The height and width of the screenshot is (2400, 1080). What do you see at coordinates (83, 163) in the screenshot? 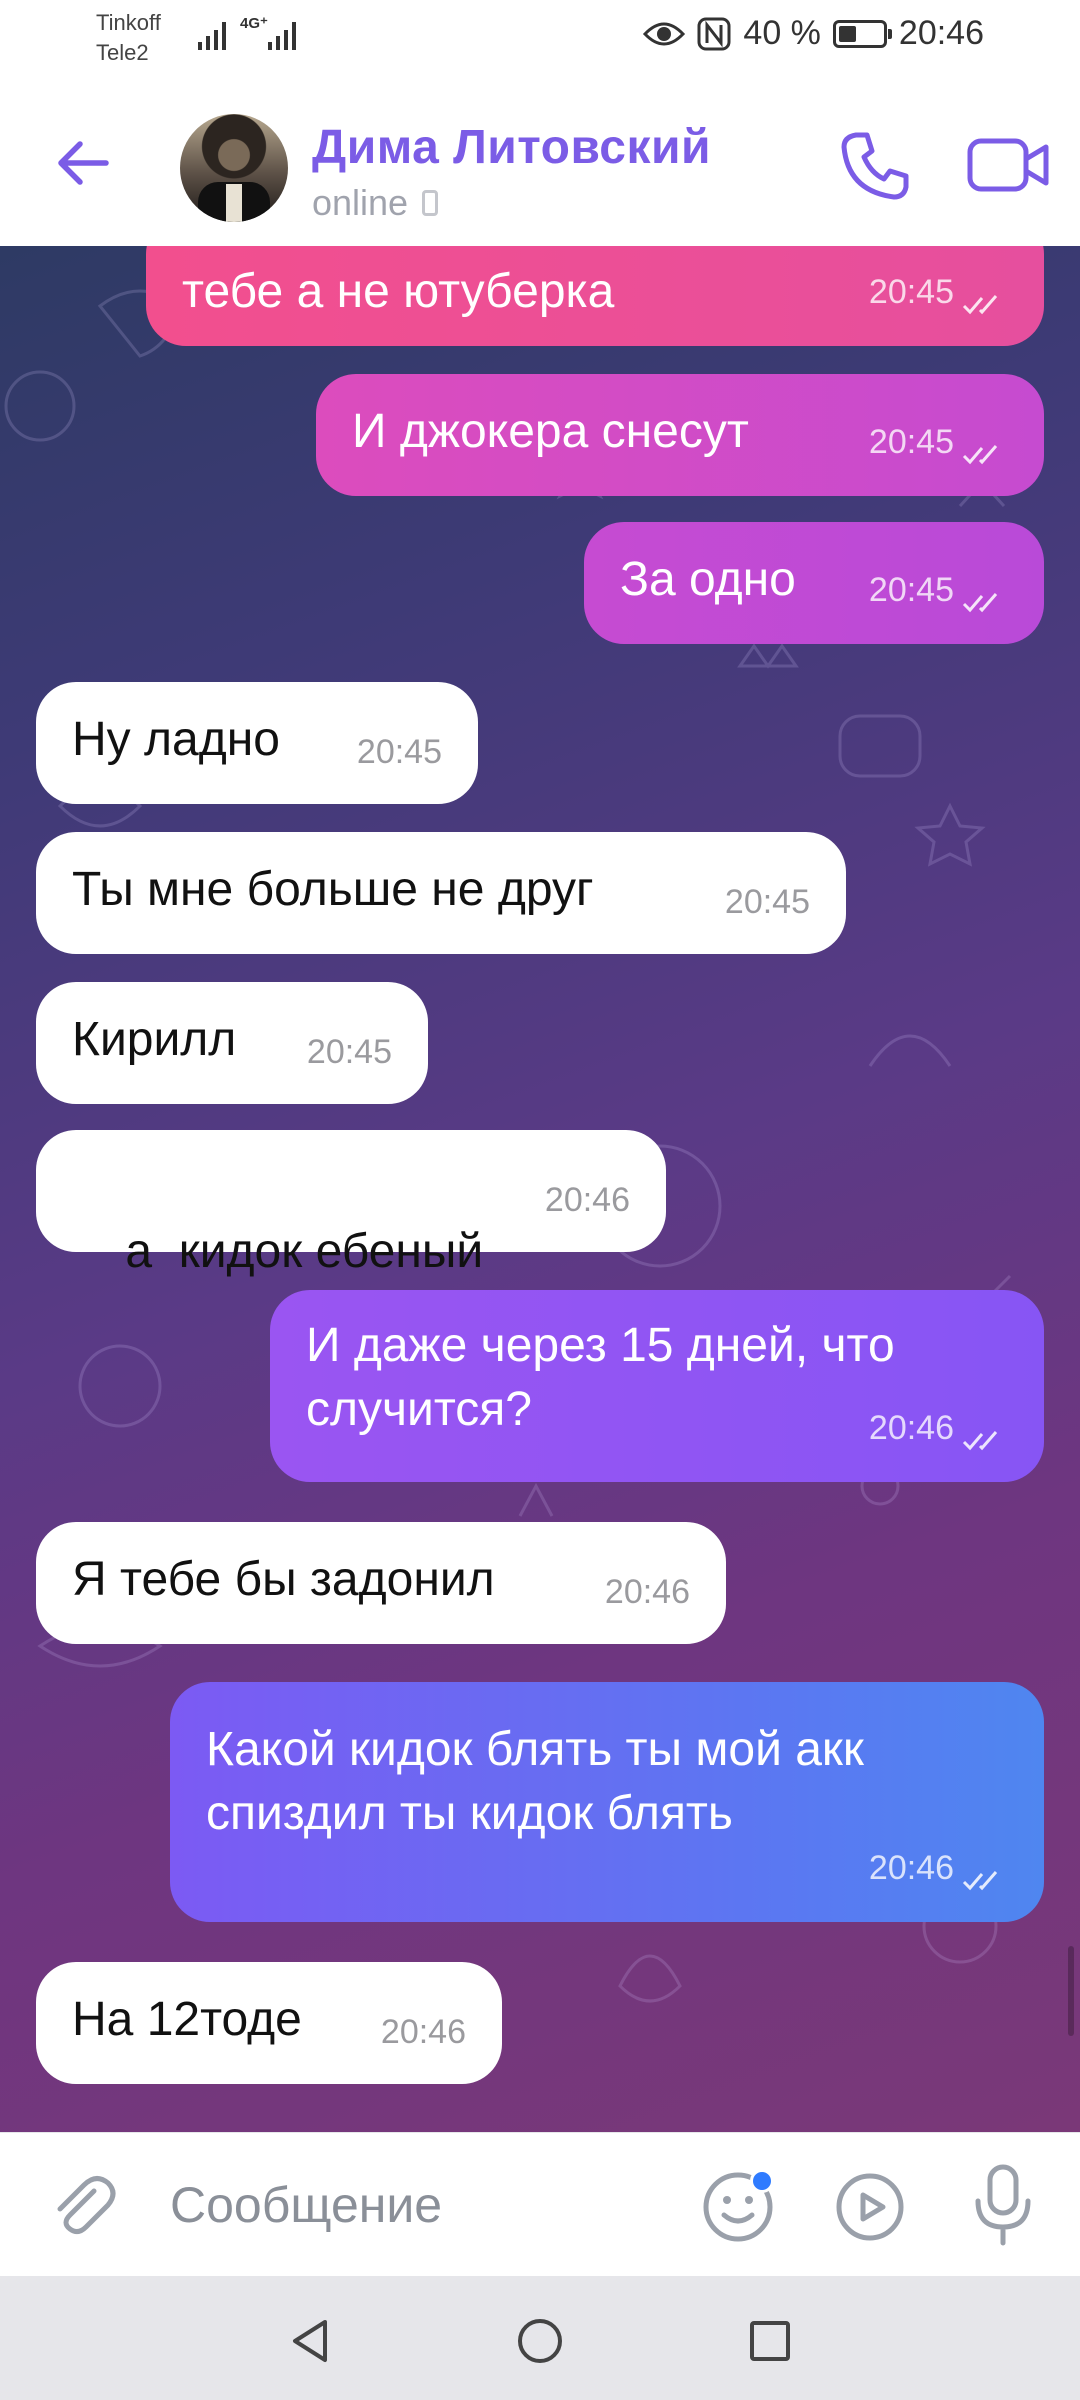
I see `arrow-left-icon` at bounding box center [83, 163].